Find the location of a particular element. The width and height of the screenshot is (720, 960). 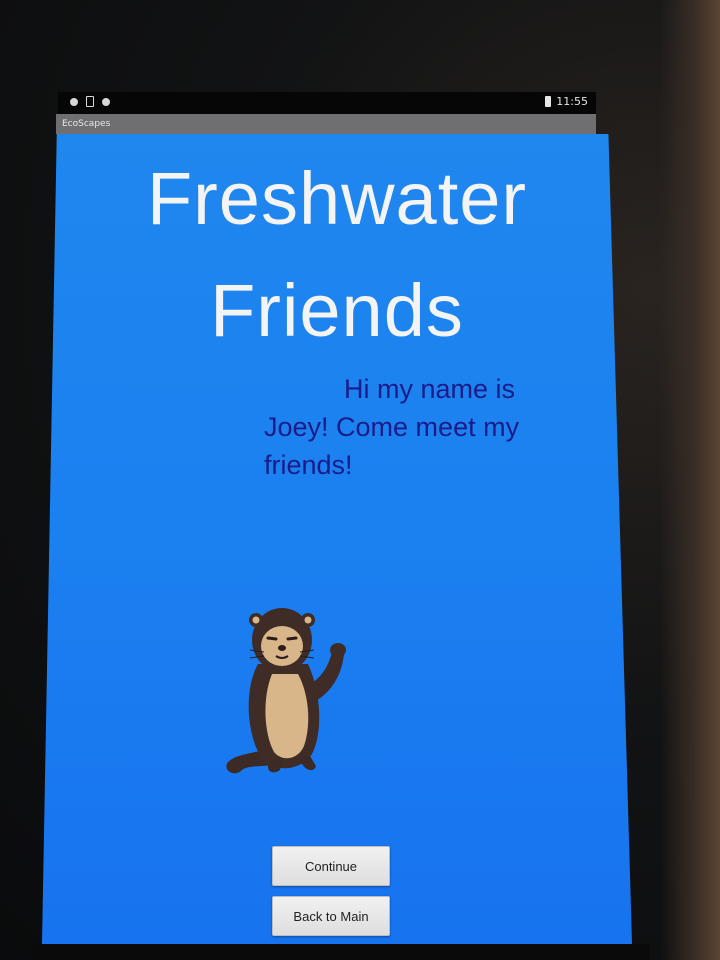

speech-line-3: friends! is located at coordinates (308, 465).